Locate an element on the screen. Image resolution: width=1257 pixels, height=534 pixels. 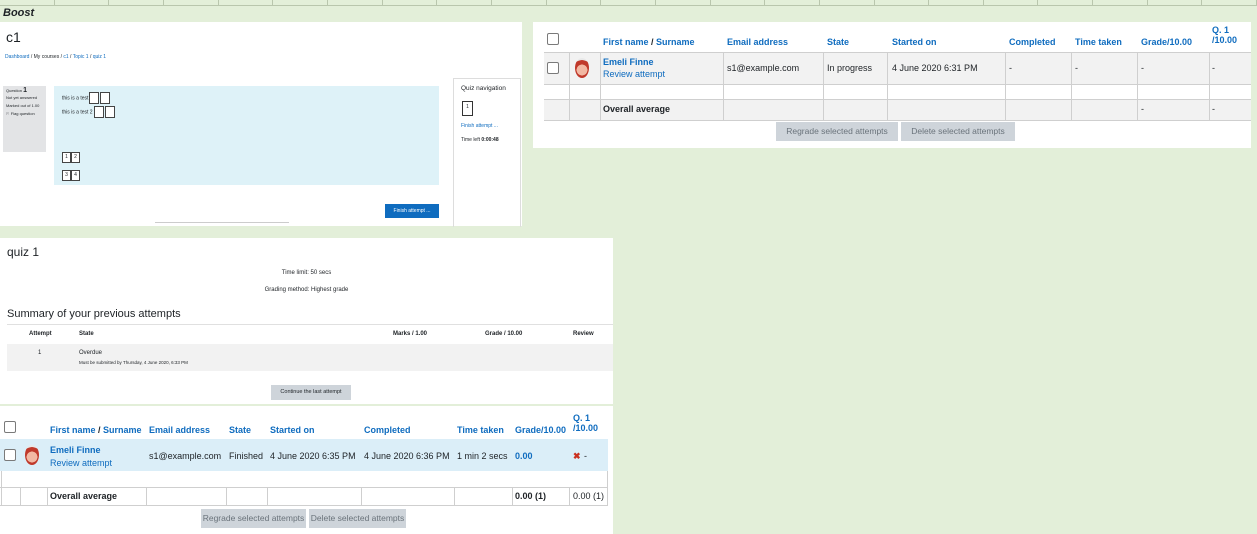
nav-question-button: 1 is located at coordinates (467, 108).